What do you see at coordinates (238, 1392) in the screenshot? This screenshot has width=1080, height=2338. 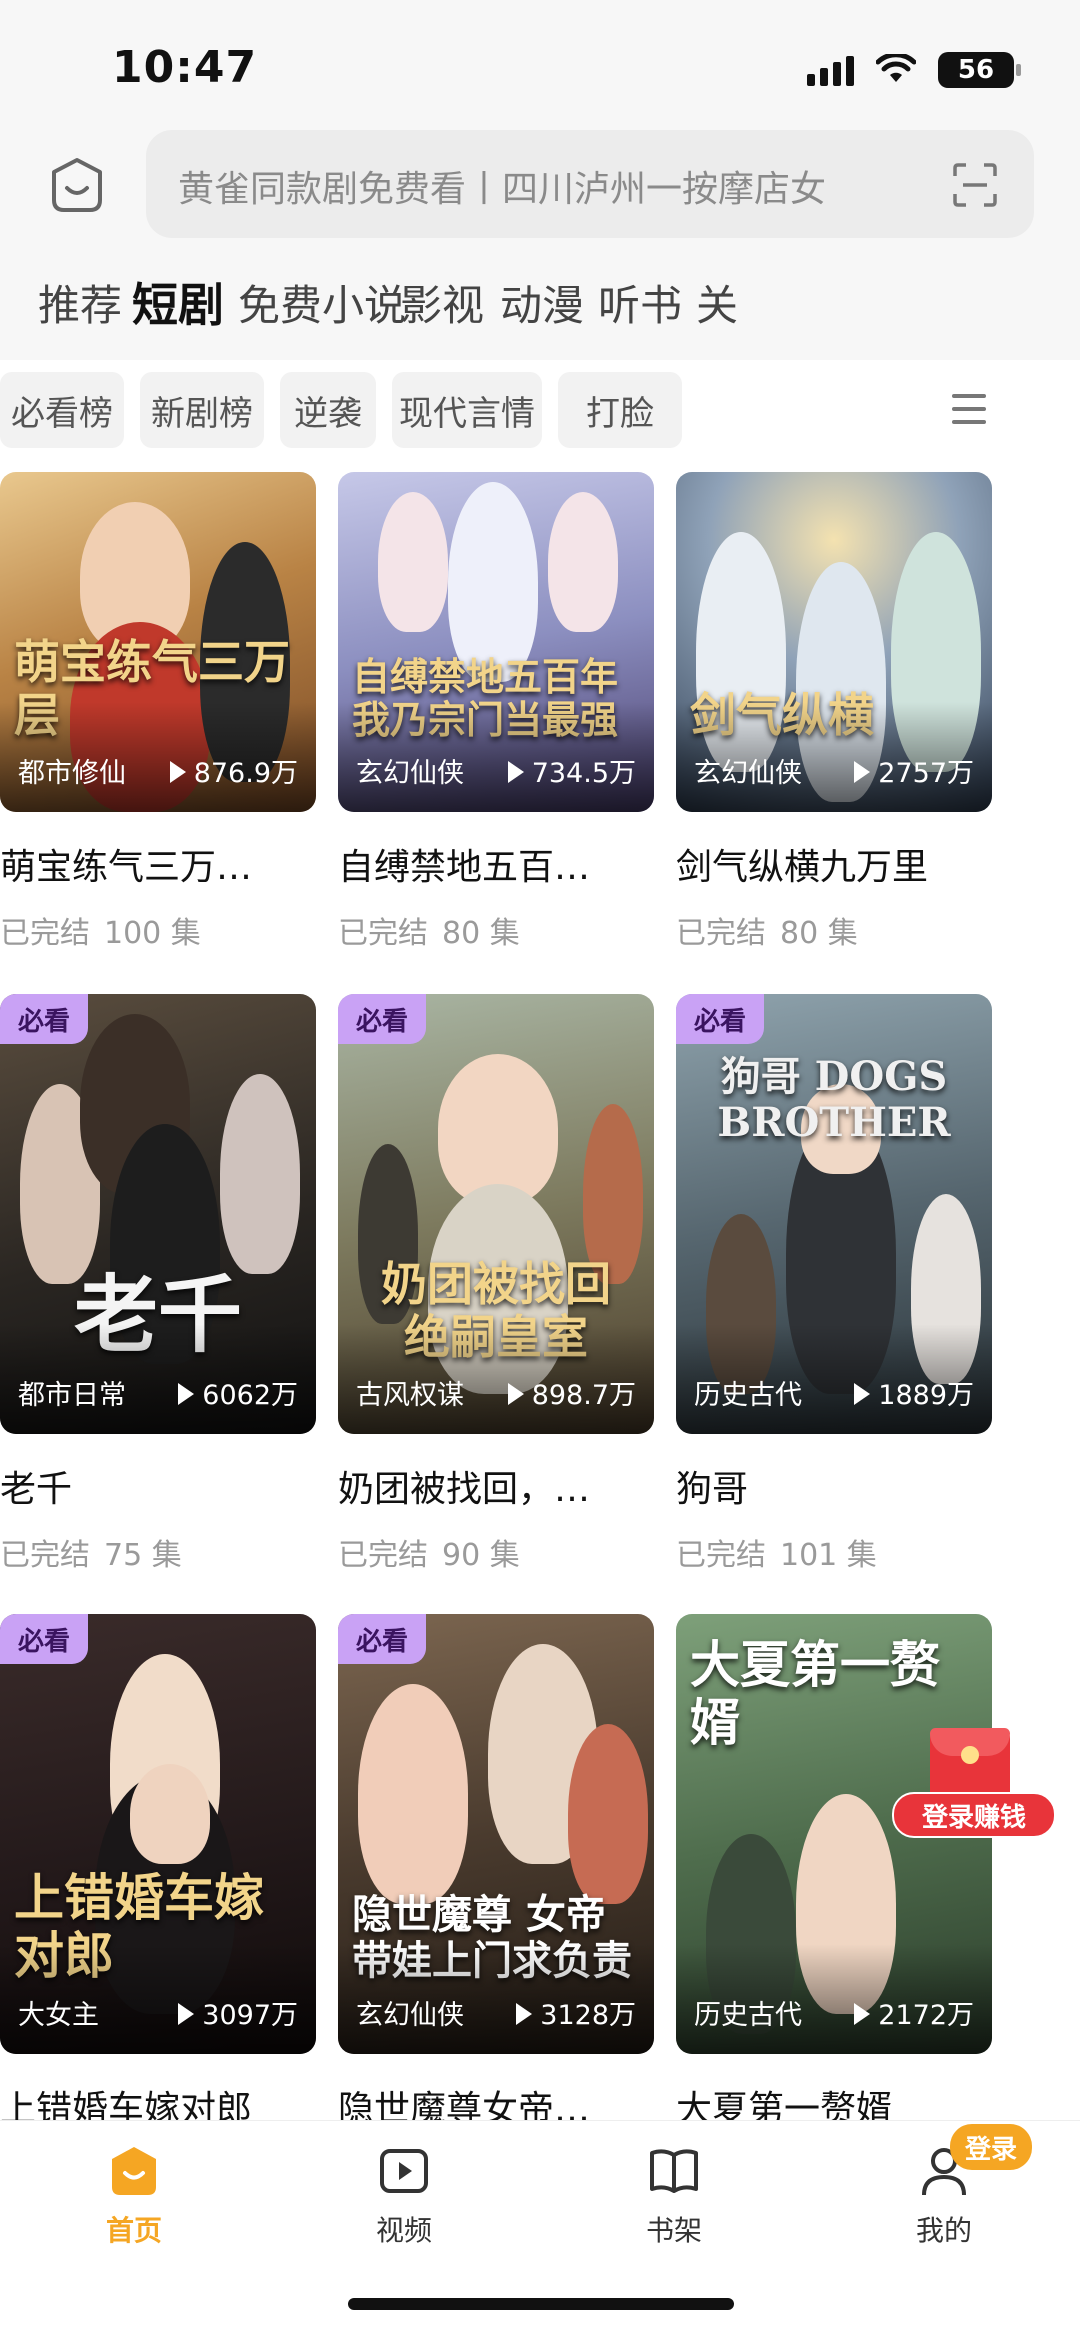 I see `drama-views: 6062万` at bounding box center [238, 1392].